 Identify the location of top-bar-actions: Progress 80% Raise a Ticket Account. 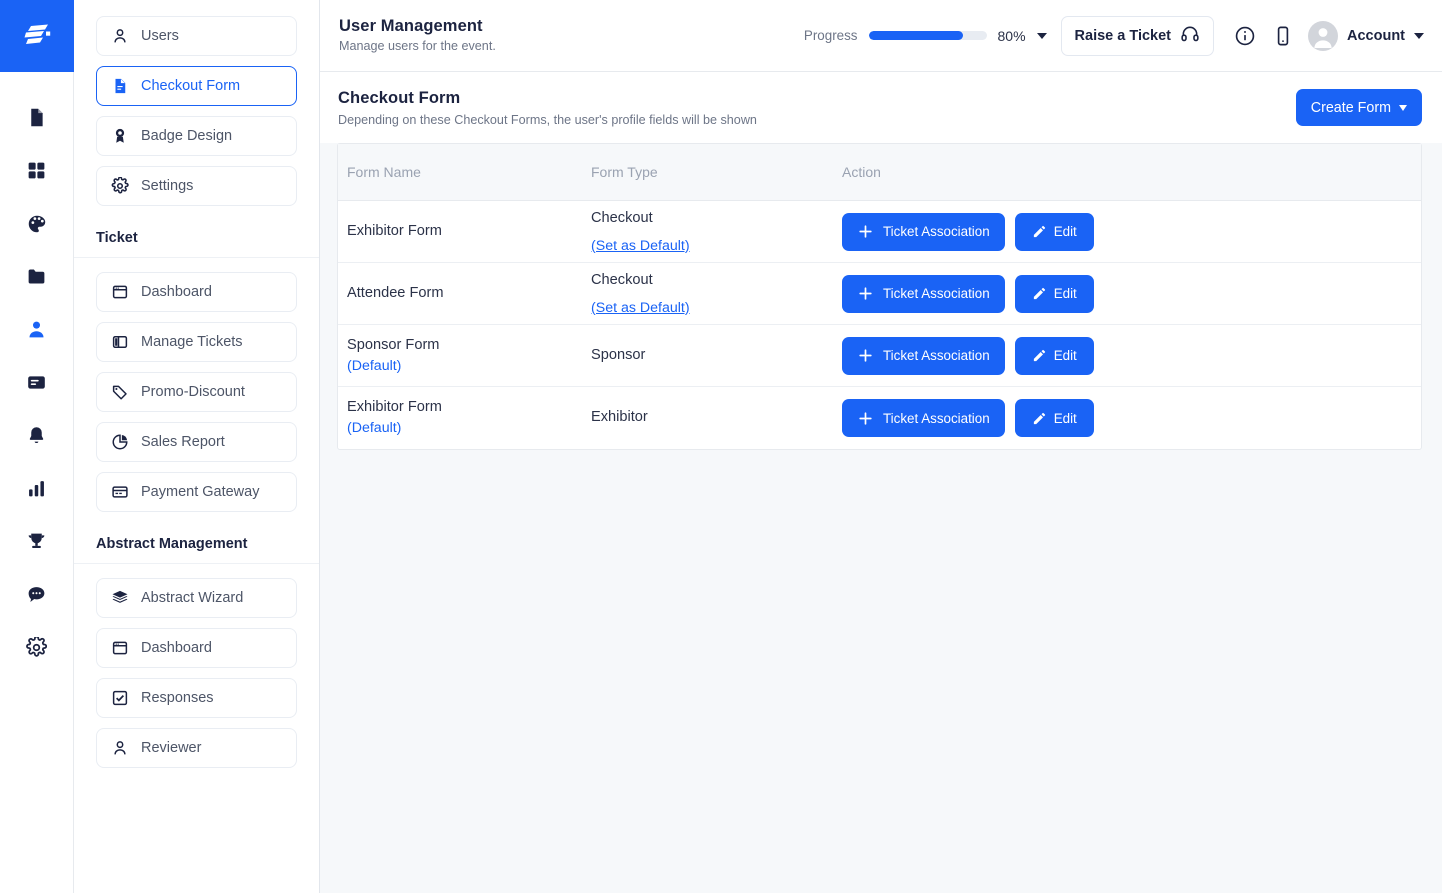
(1114, 35).